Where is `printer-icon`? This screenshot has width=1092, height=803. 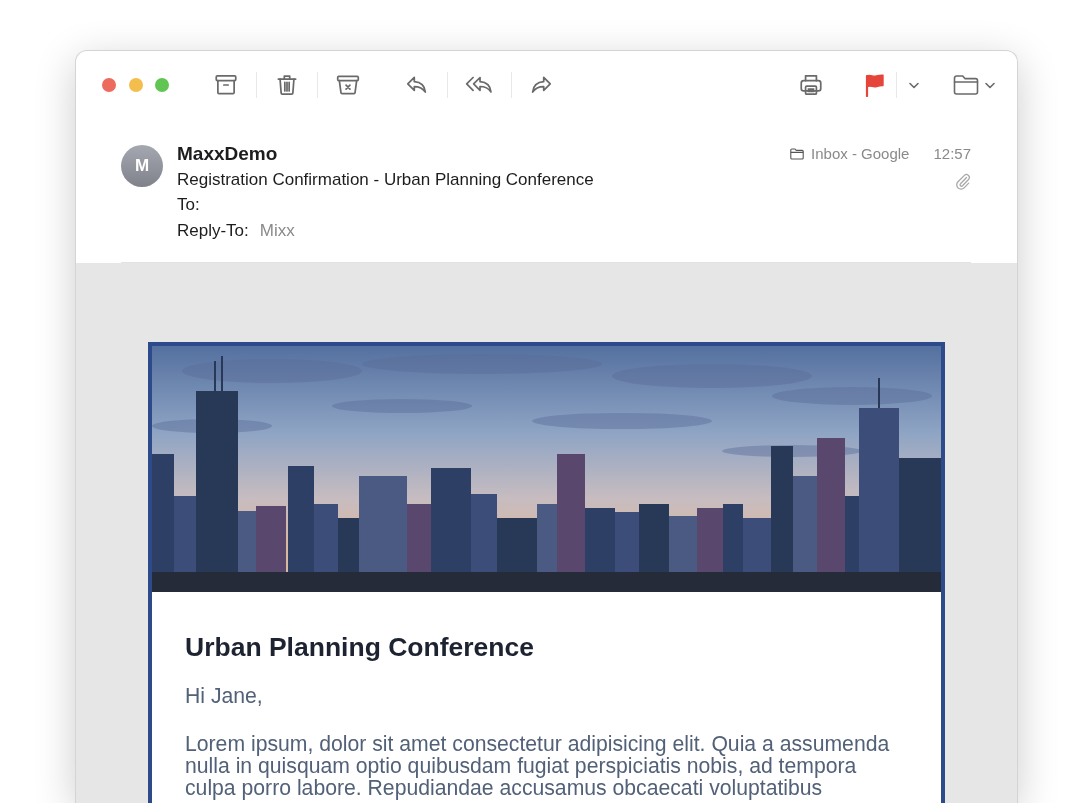
printer-icon is located at coordinates (811, 85).